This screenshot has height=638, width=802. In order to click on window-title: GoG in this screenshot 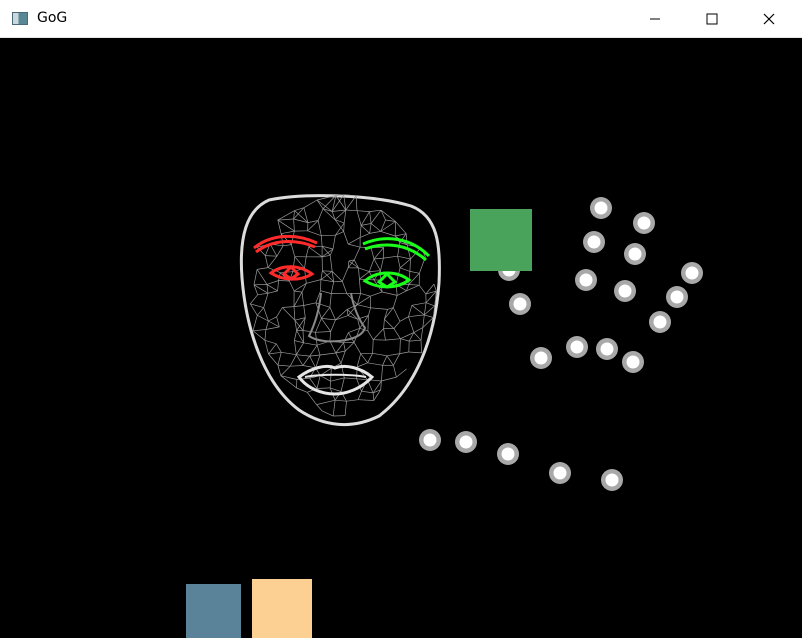, I will do `click(52, 18)`.